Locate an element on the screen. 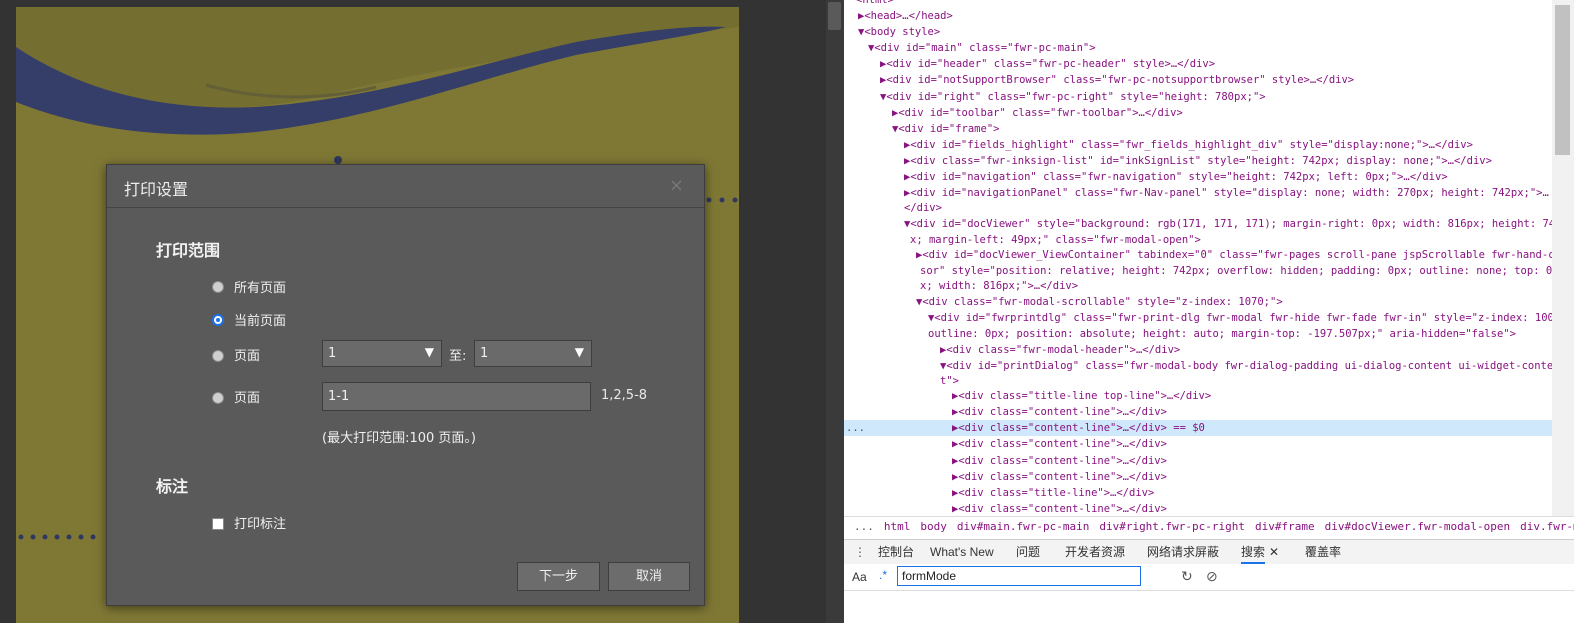  drawer-tab-bar: ⋮ 控制台 What's New 问题 开发者资源 网络请求屏蔽 搜索 ✕ 覆盖率 is located at coordinates (1209, 552).